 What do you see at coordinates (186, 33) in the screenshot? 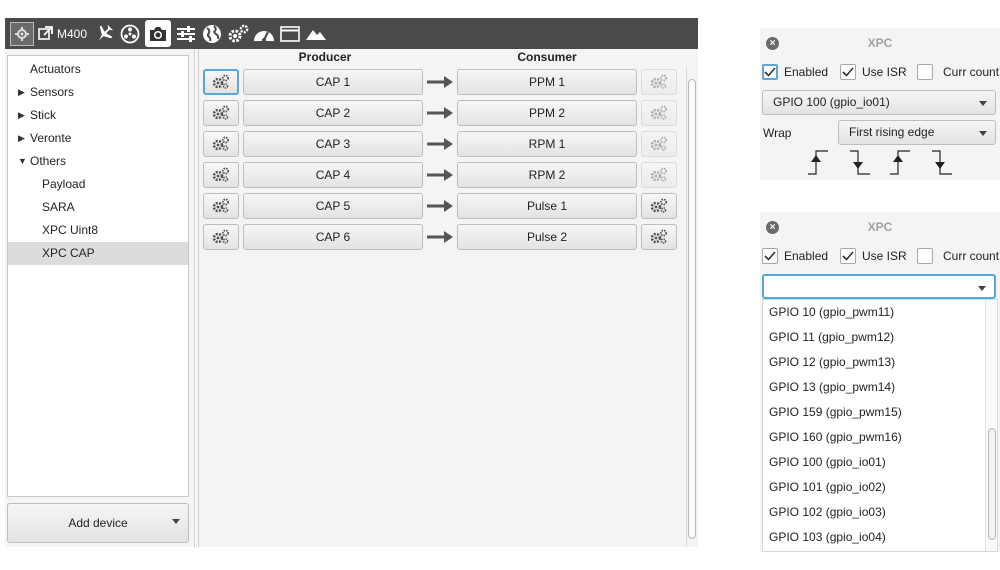
I see `sliders-icon` at bounding box center [186, 33].